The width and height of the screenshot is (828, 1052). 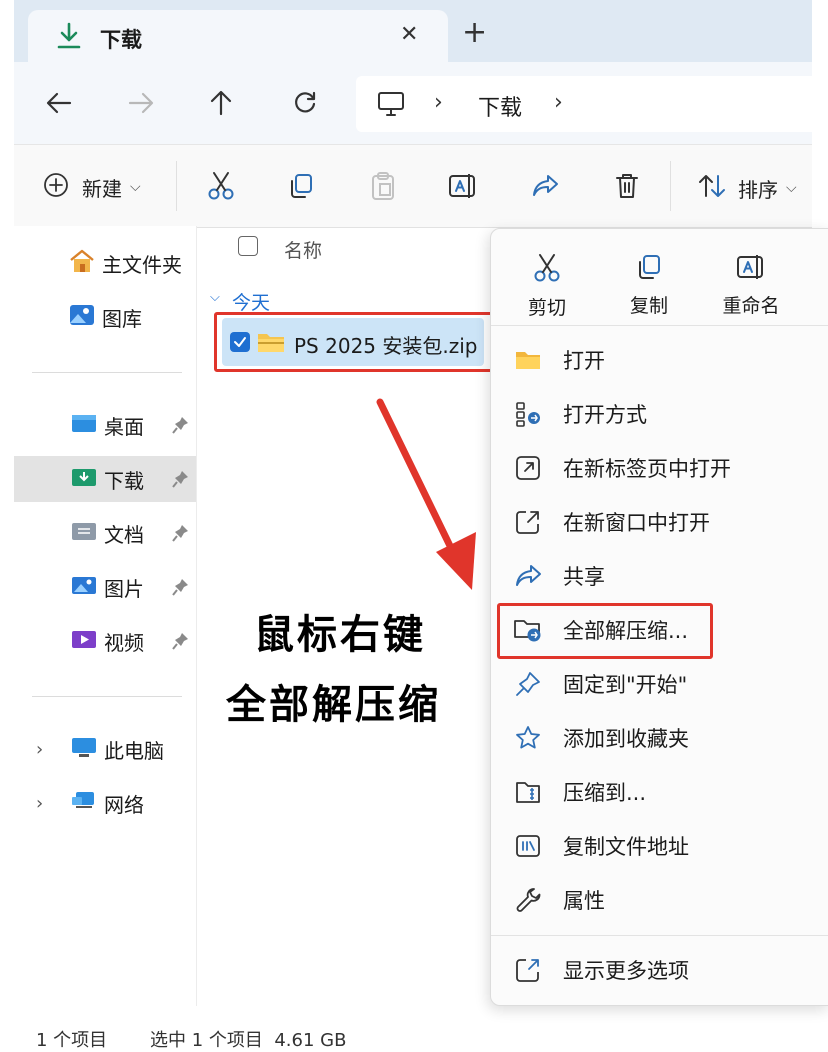 What do you see at coordinates (500, 106) in the screenshot?
I see `breadcrumb-downloads: 下载` at bounding box center [500, 106].